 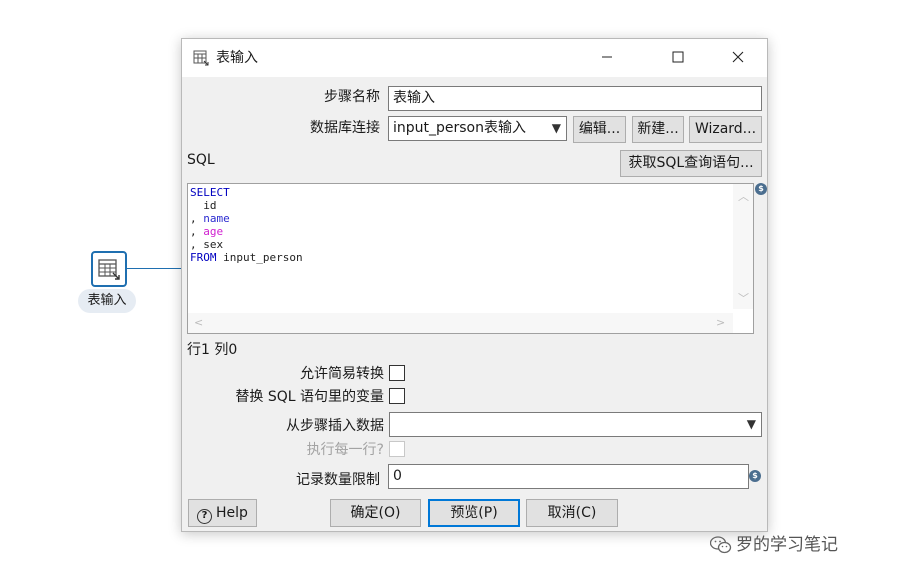 What do you see at coordinates (309, 397) in the screenshot?
I see `replace-variables-label: 替换 SQL 语句里的变量` at bounding box center [309, 397].